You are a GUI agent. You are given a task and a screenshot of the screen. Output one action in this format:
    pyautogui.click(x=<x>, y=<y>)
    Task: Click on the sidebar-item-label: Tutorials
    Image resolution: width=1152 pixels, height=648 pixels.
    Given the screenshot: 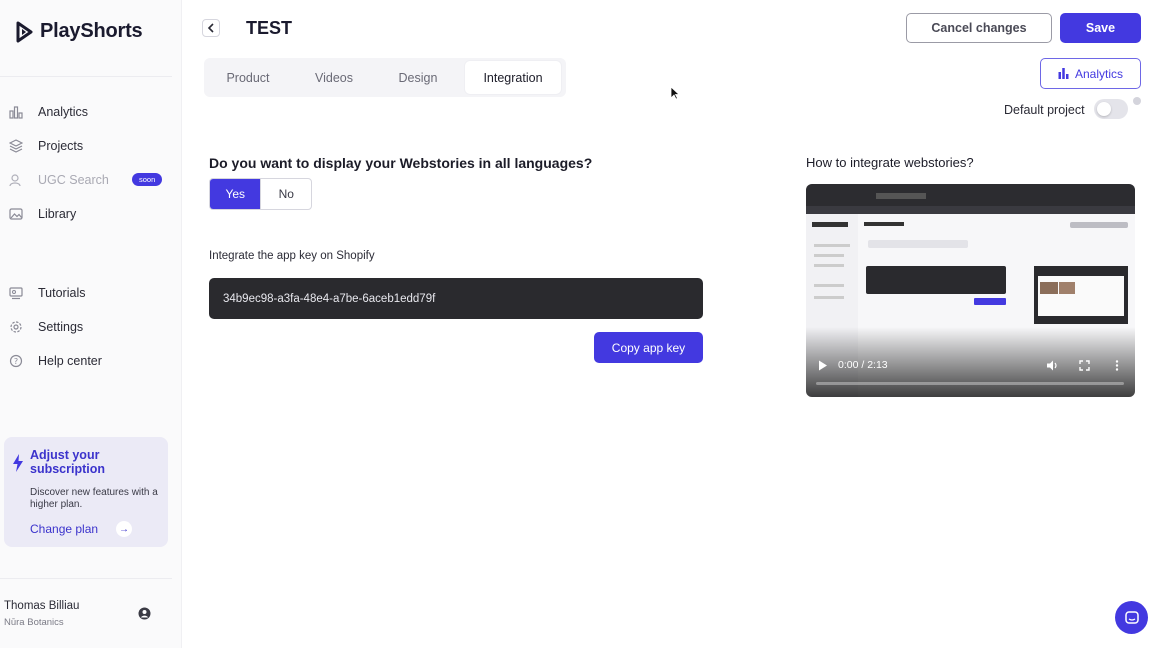 What is the action you would take?
    pyautogui.click(x=62, y=293)
    